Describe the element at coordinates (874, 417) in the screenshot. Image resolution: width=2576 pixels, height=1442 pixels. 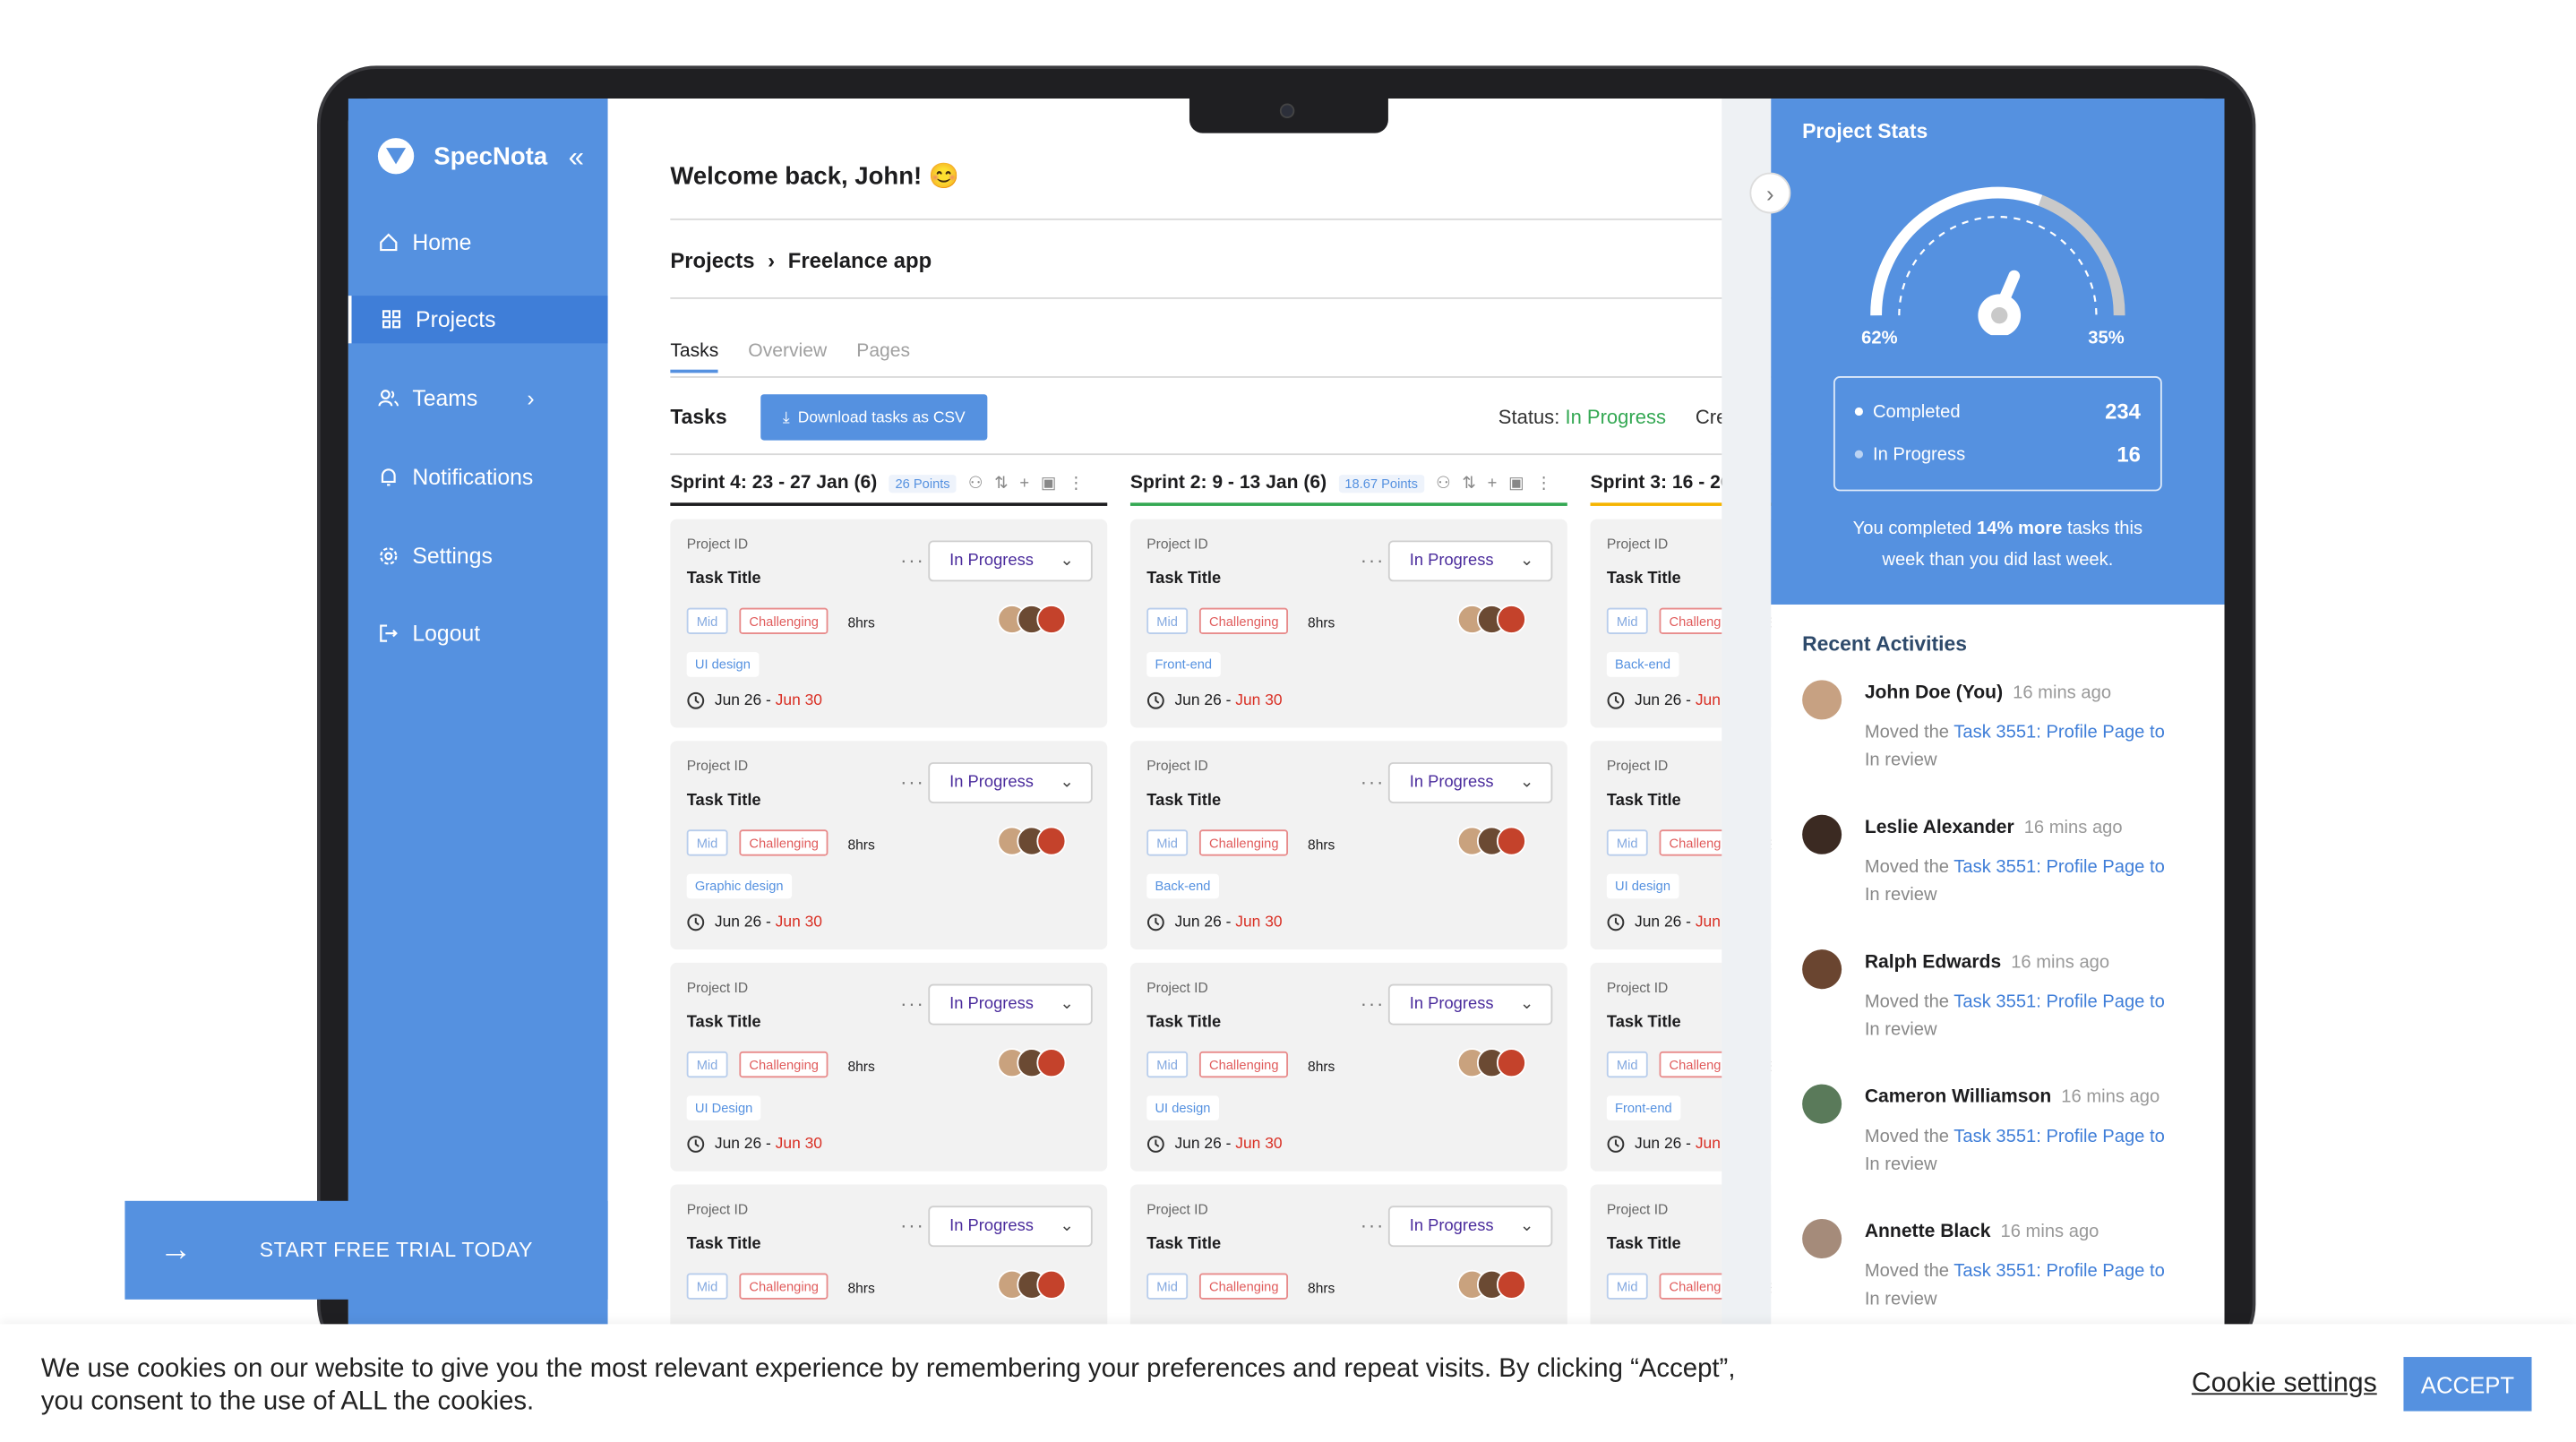
I see `download-csv-button: ⤓ Download tasks as CSV` at that location.